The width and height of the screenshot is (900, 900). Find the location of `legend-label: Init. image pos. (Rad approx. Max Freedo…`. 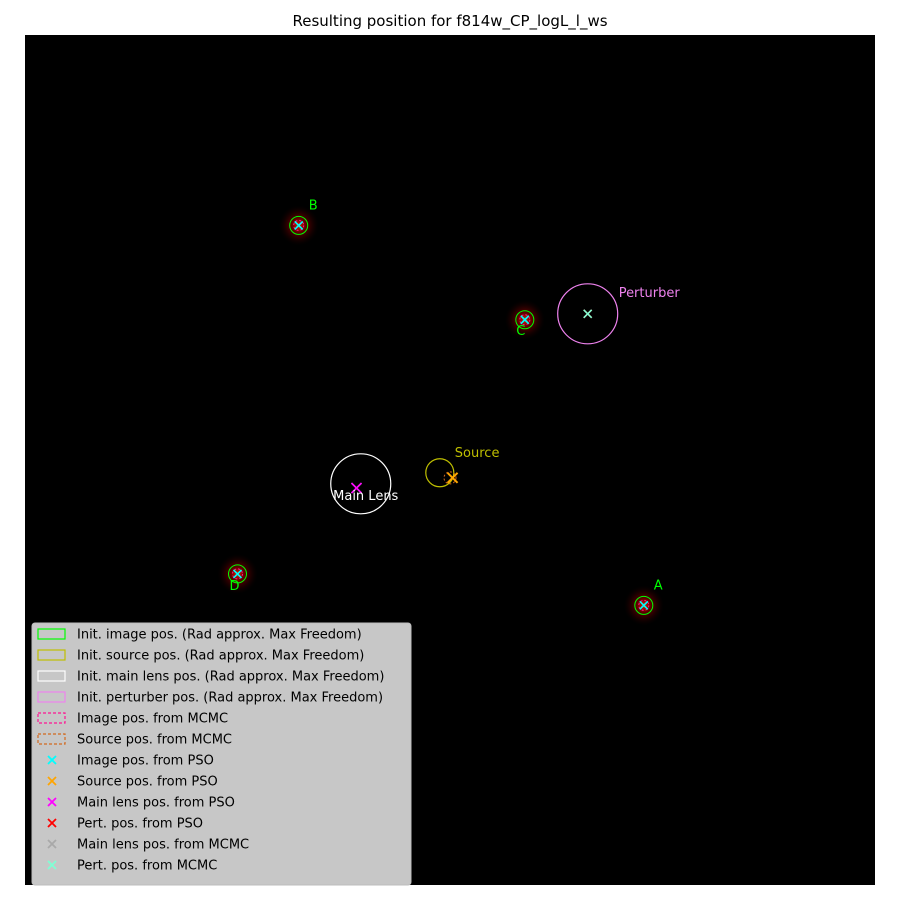

legend-label: Init. image pos. (Rad approx. Max Freedo… is located at coordinates (219, 635).